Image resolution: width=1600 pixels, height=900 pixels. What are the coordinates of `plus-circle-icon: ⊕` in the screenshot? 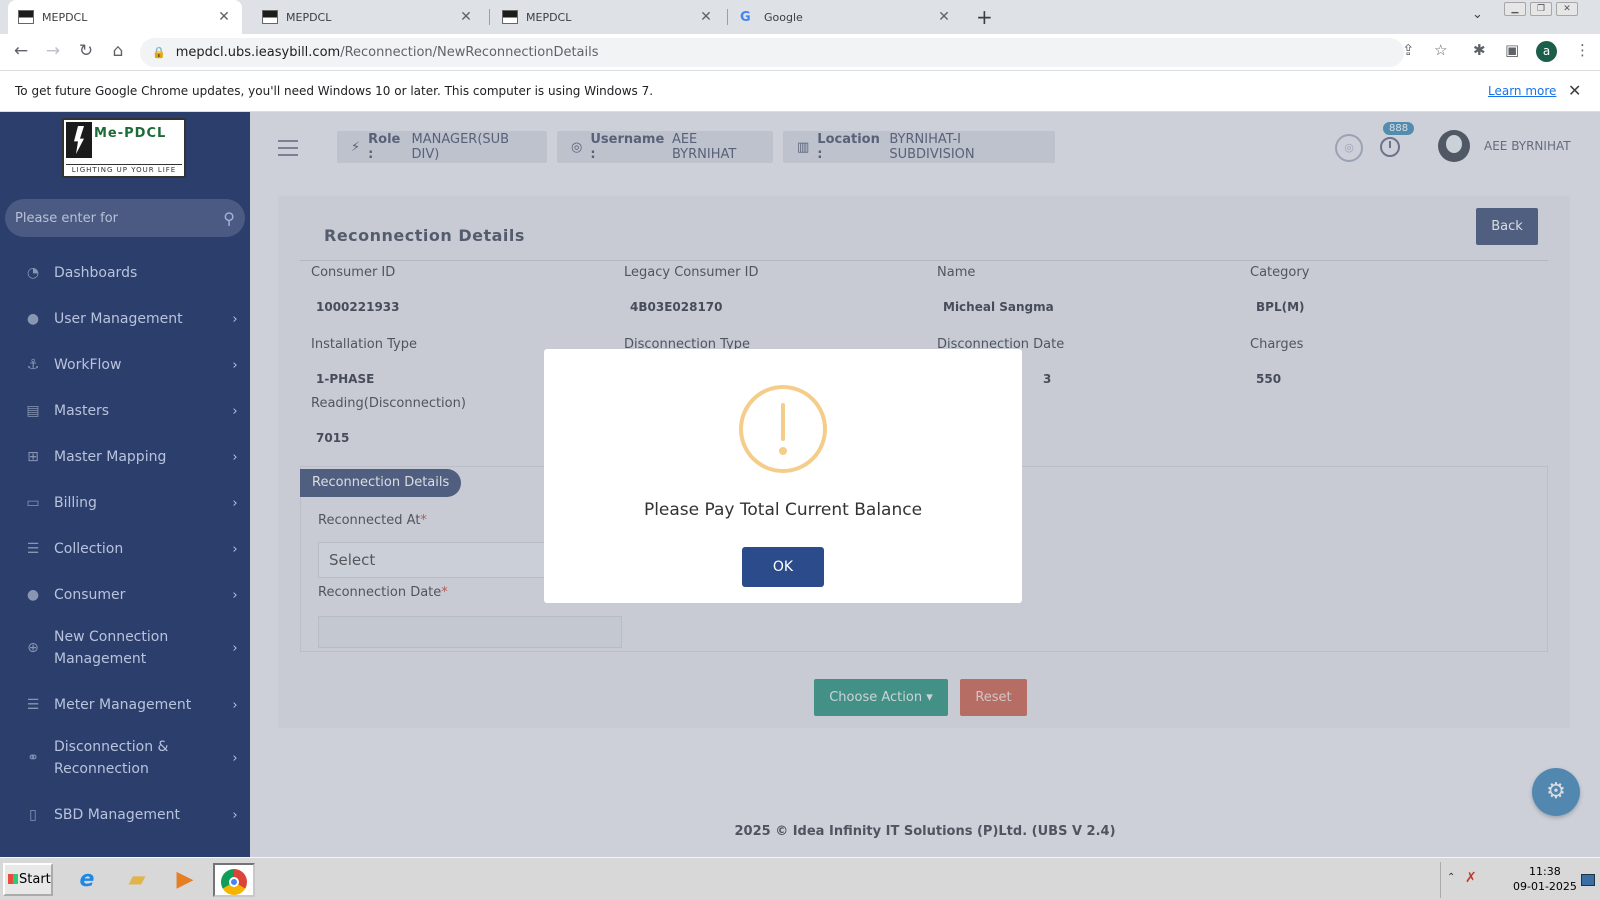 It's located at (33, 648).